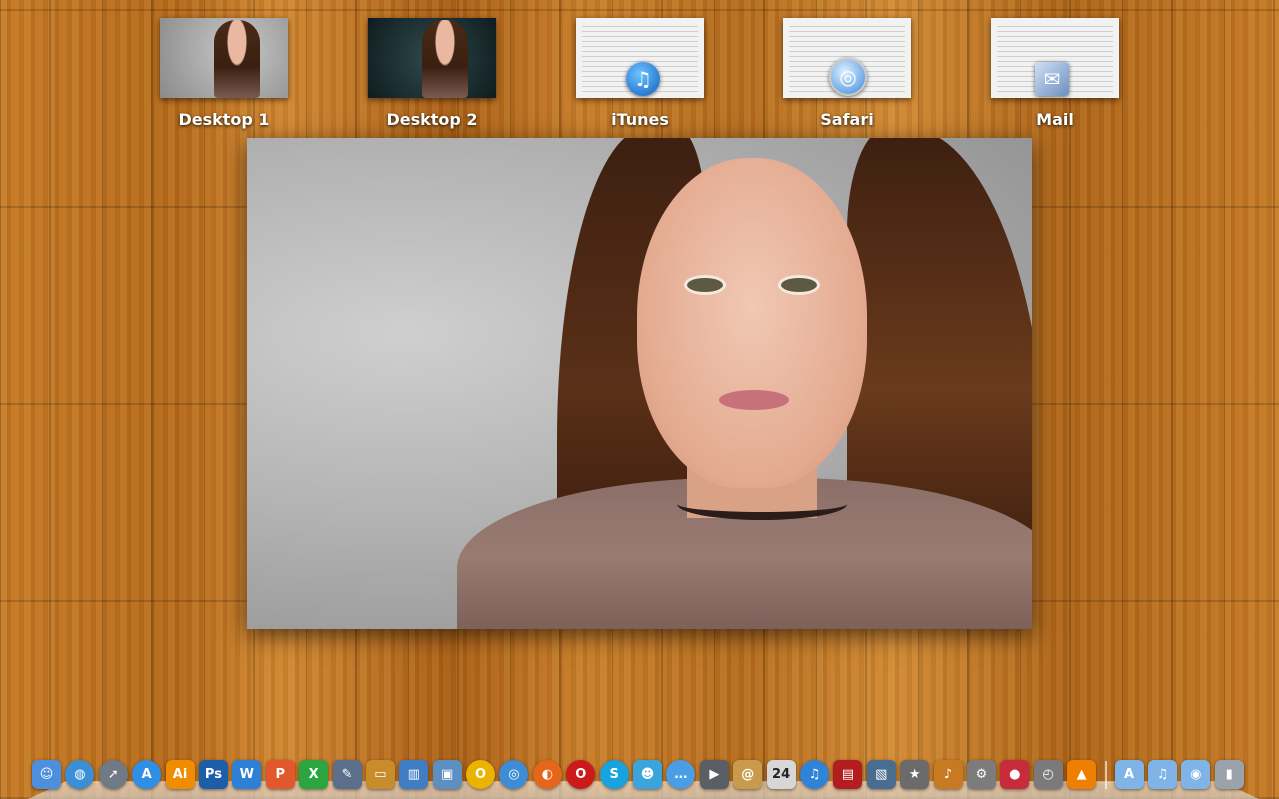  I want to click on illustrator-icon: Ai, so click(180, 774).